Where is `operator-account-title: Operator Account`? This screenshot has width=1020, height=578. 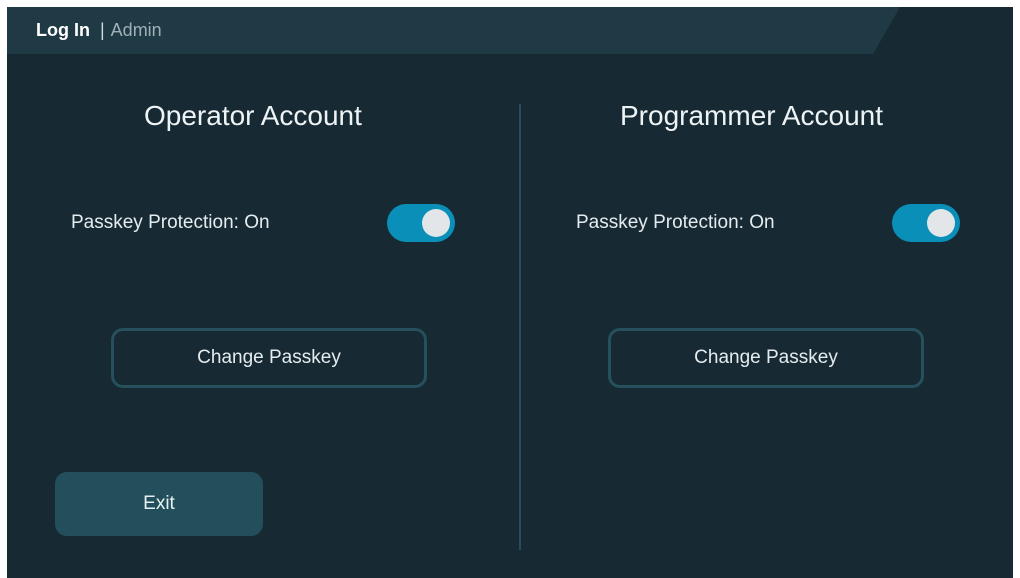
operator-account-title: Operator Account is located at coordinates (253, 115).